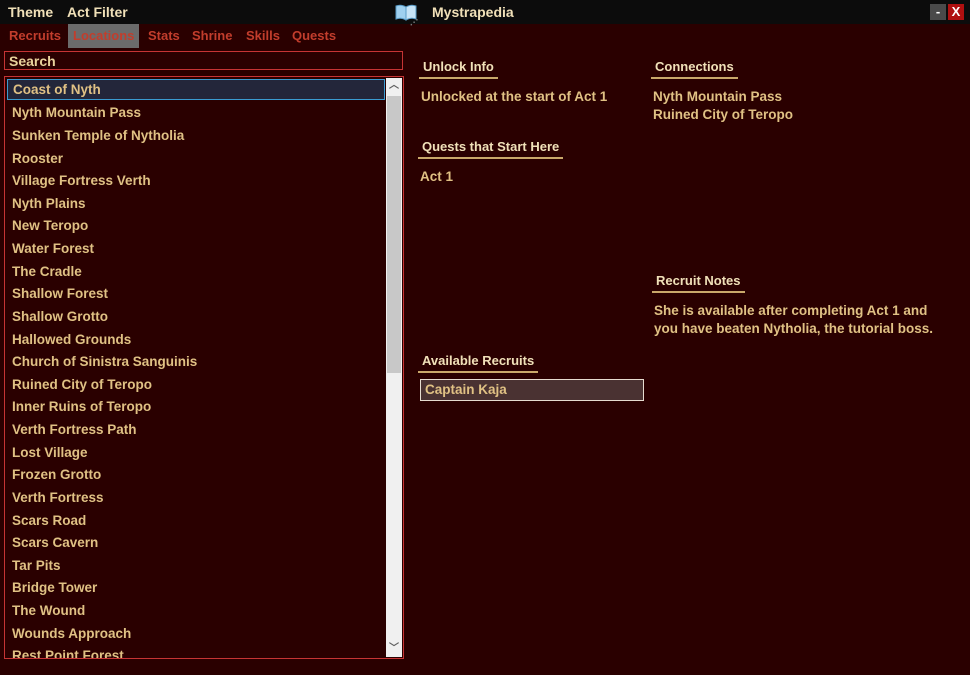 This screenshot has height=675, width=970. Describe the element at coordinates (104, 36) in the screenshot. I see `tab-locations: Locations` at that location.